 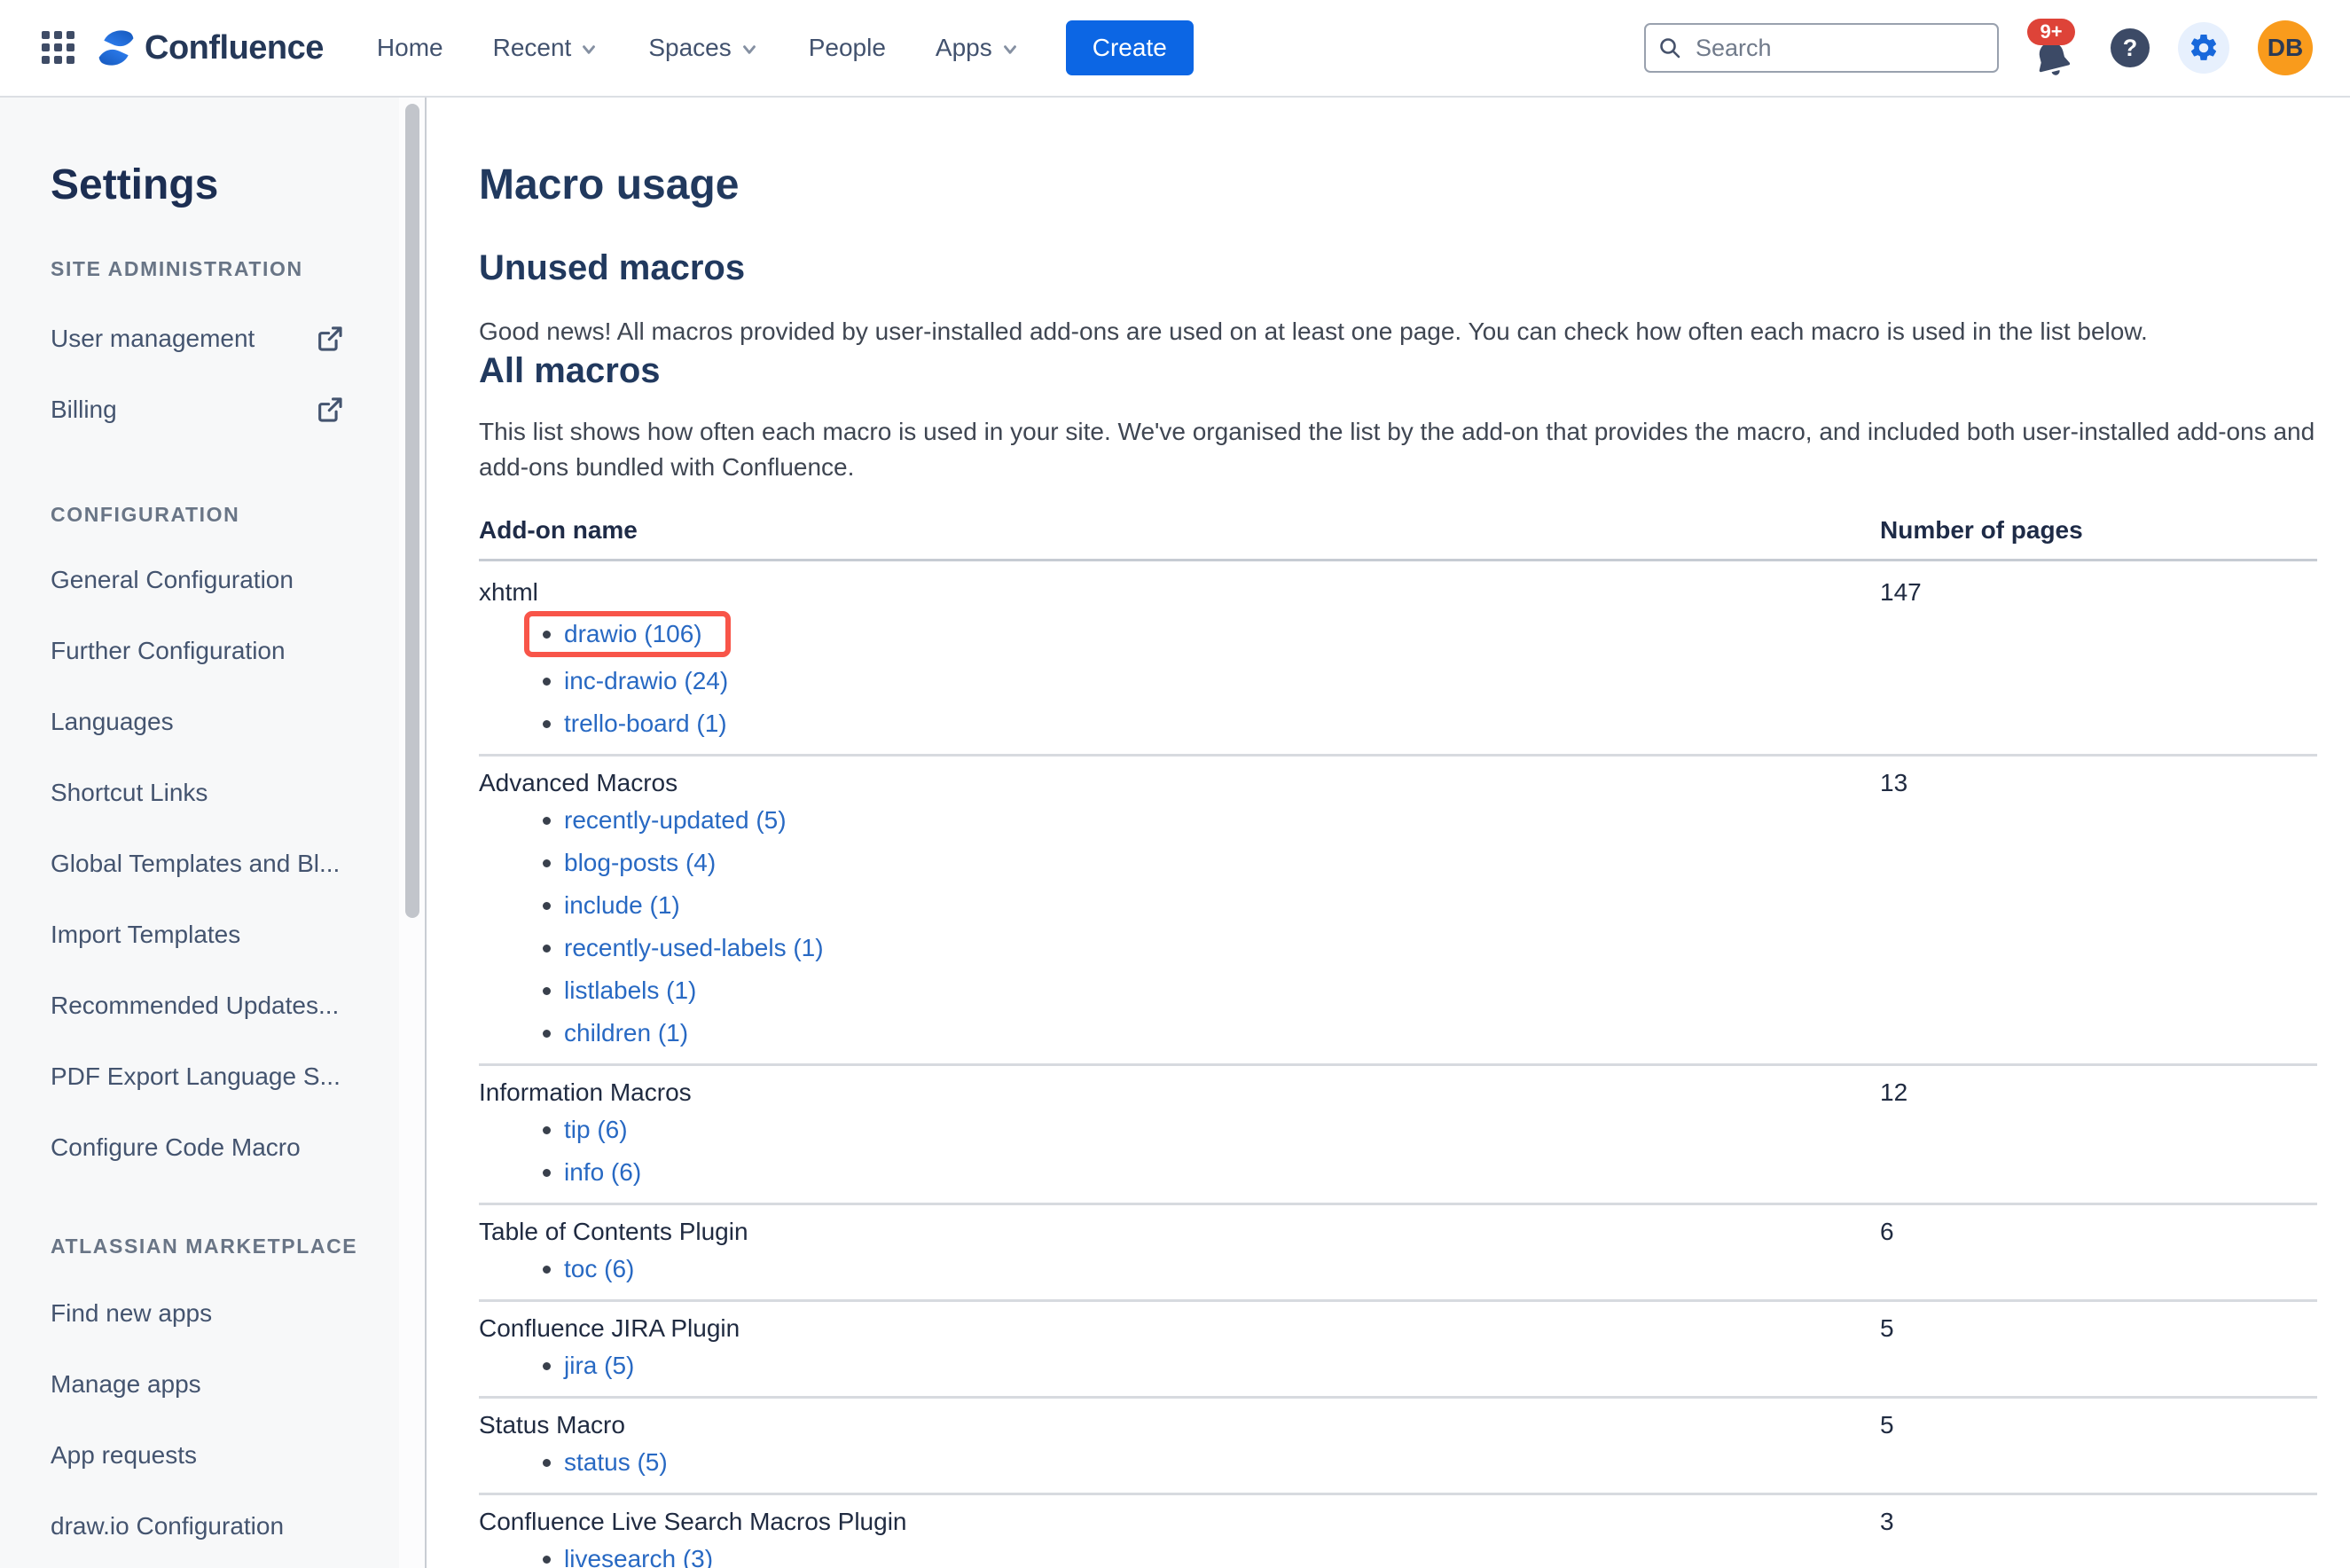 What do you see at coordinates (145, 514) in the screenshot?
I see `section-label-configuration: CONFIGURATION` at bounding box center [145, 514].